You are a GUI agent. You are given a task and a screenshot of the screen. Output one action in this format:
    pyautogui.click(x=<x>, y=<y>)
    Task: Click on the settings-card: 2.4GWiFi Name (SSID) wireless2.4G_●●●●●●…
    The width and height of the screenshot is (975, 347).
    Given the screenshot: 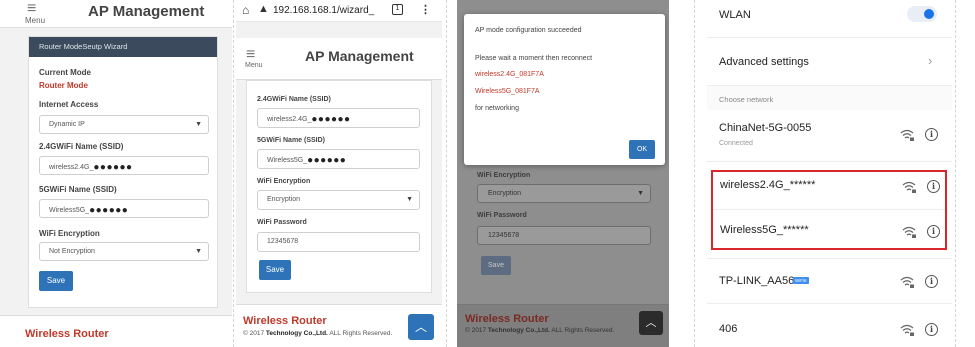 What is the action you would take?
    pyautogui.click(x=339, y=186)
    